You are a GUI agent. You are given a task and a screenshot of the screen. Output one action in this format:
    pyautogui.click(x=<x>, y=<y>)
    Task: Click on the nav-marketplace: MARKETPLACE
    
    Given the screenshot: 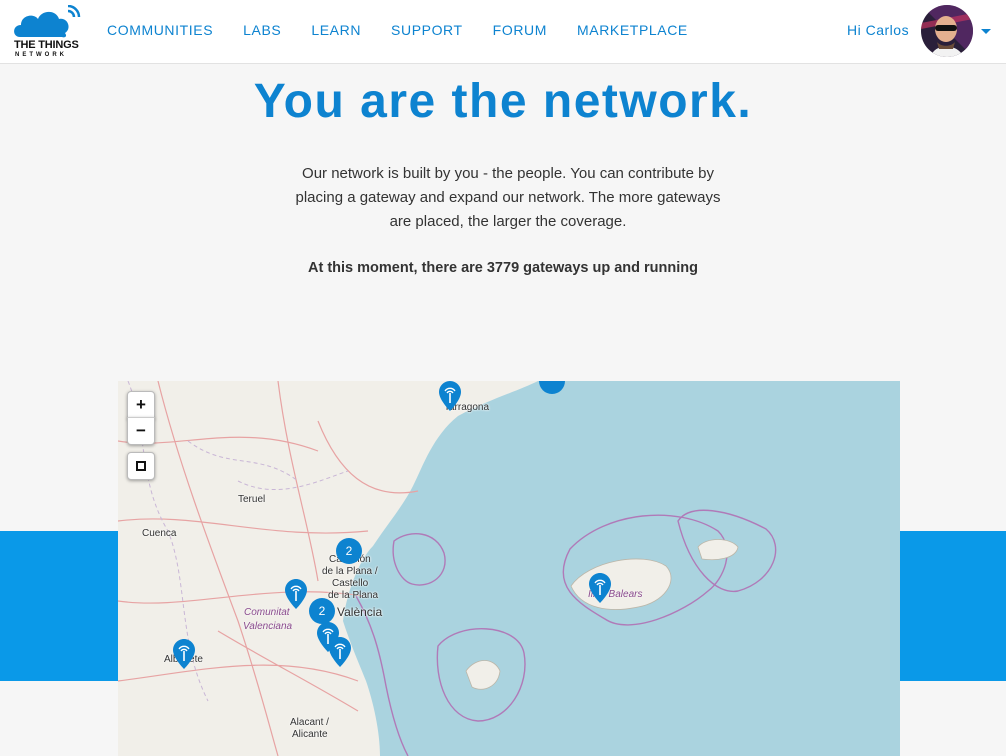 What is the action you would take?
    pyautogui.click(x=632, y=30)
    